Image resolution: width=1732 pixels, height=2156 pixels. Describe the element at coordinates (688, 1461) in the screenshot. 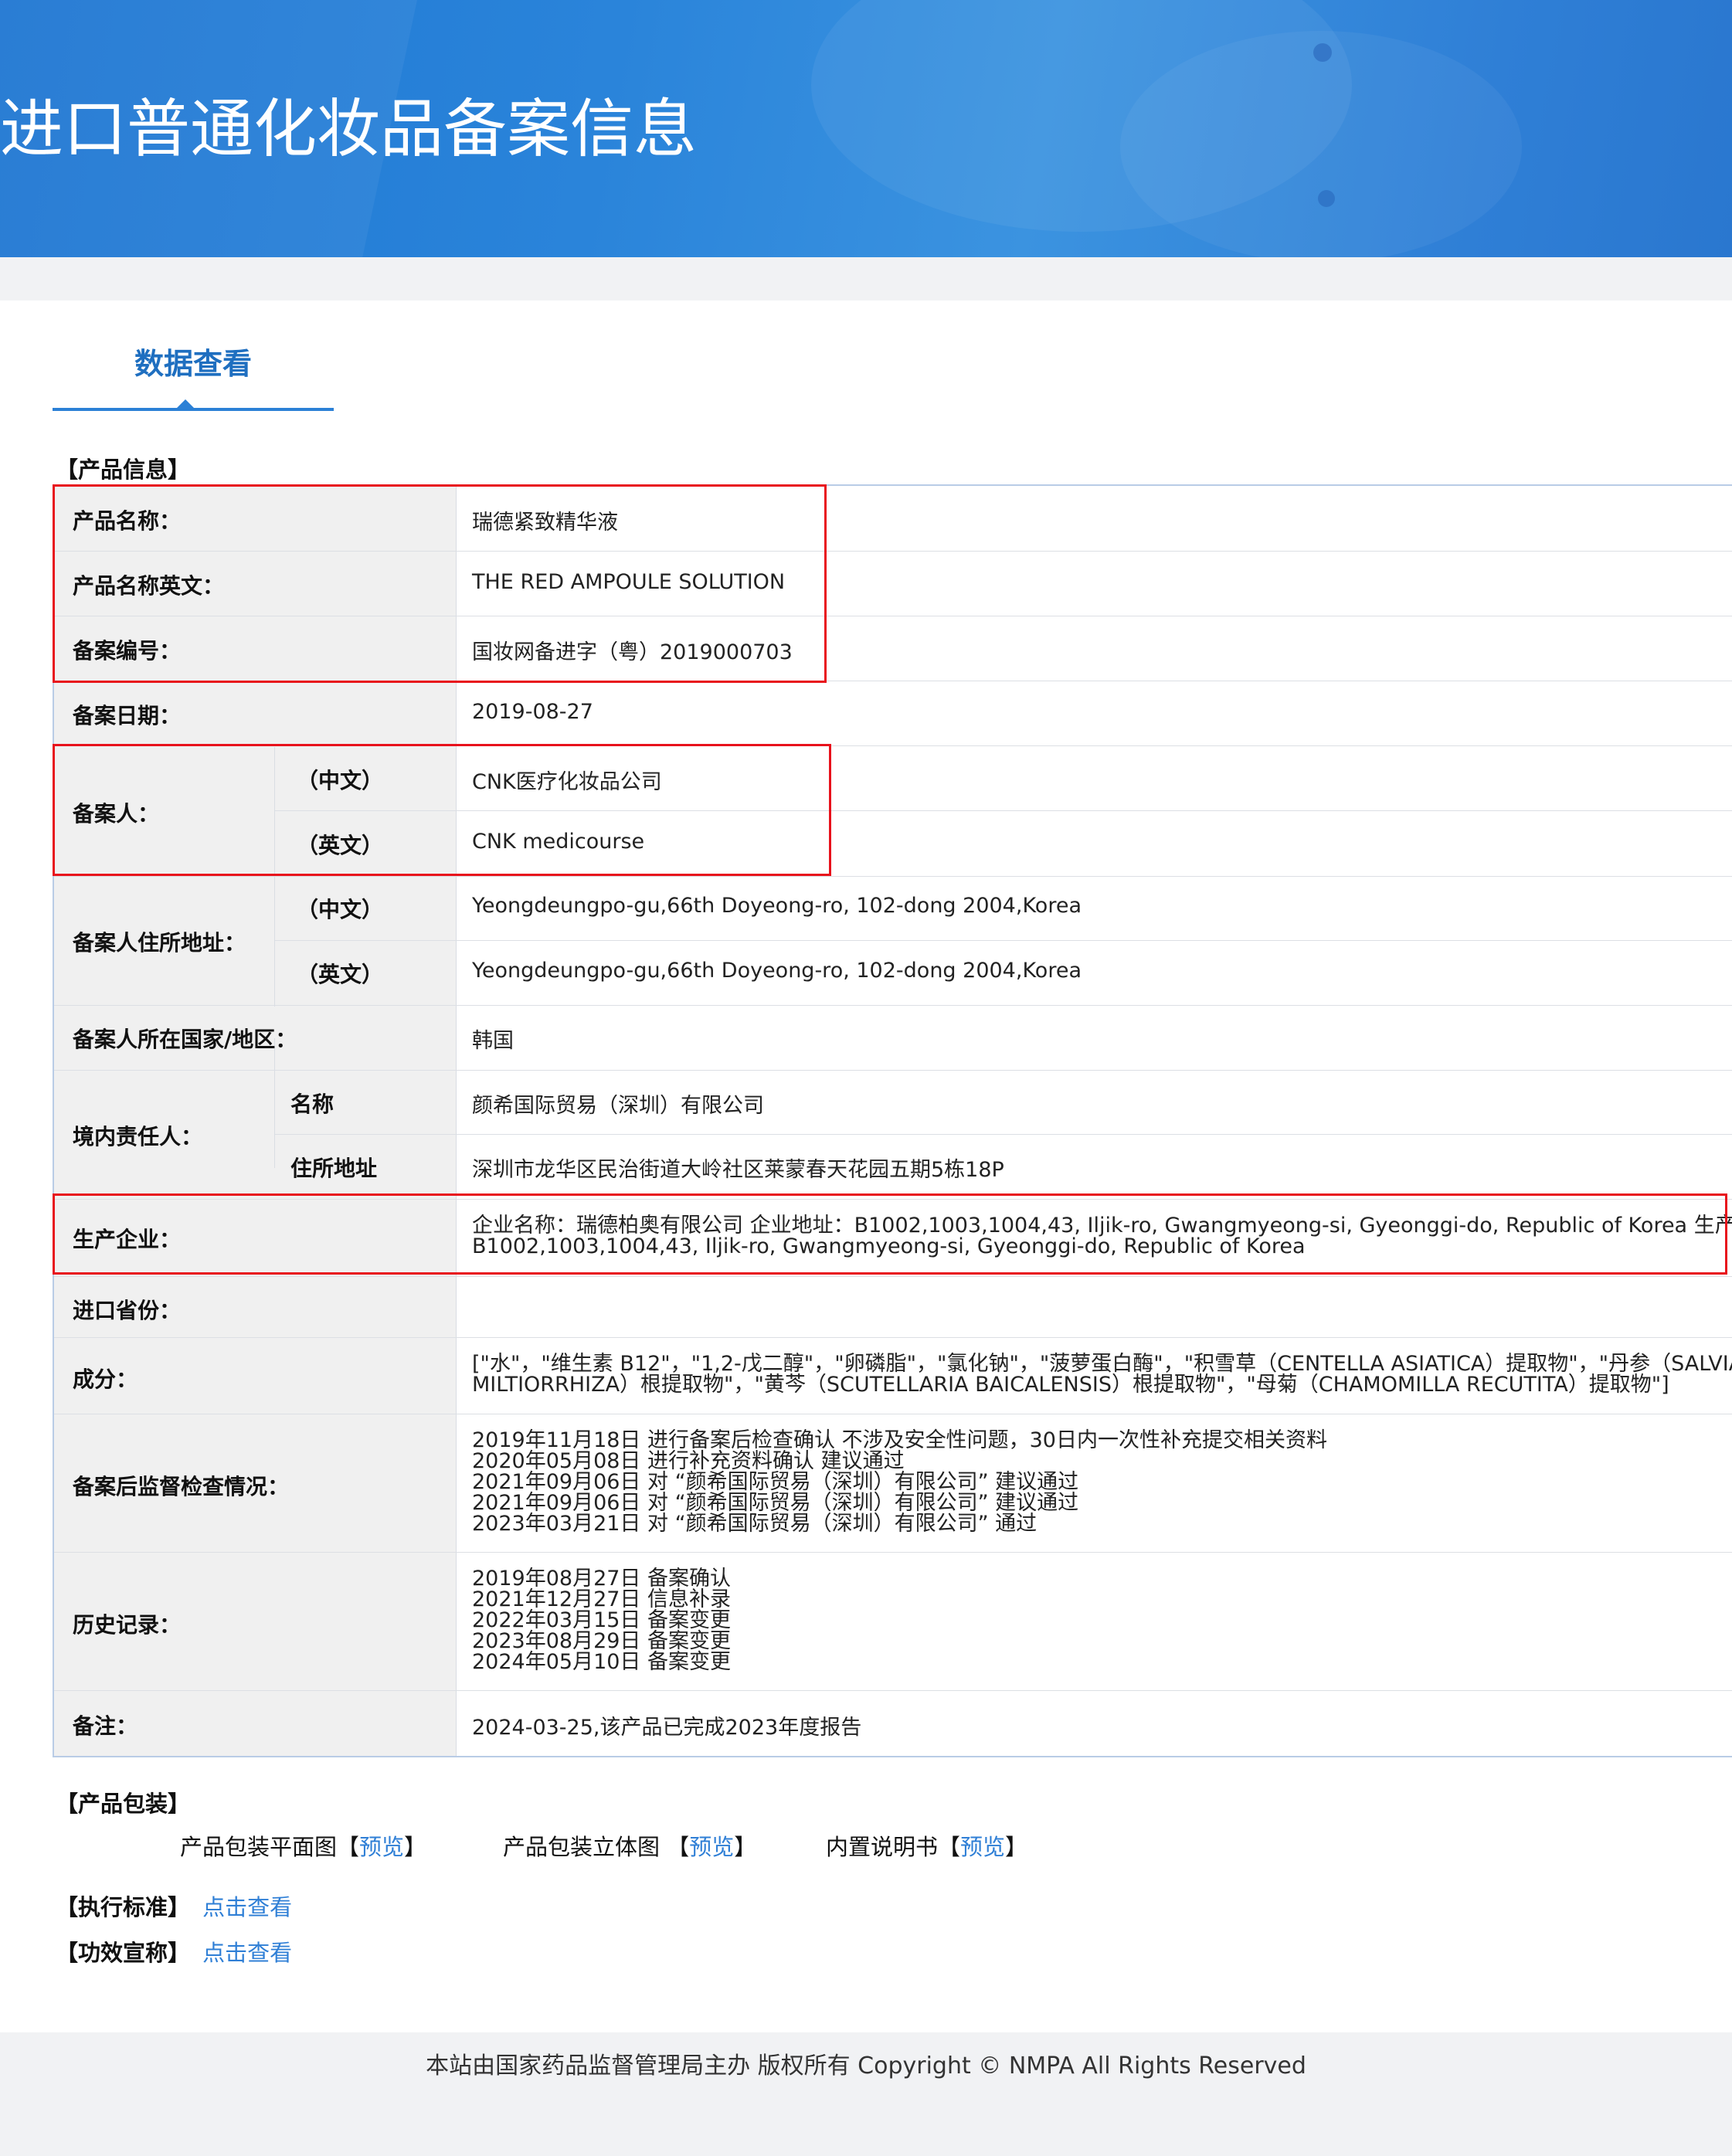

I see `supervision-line: 2020年05月08日 进行补充资料确认 建议通过` at that location.